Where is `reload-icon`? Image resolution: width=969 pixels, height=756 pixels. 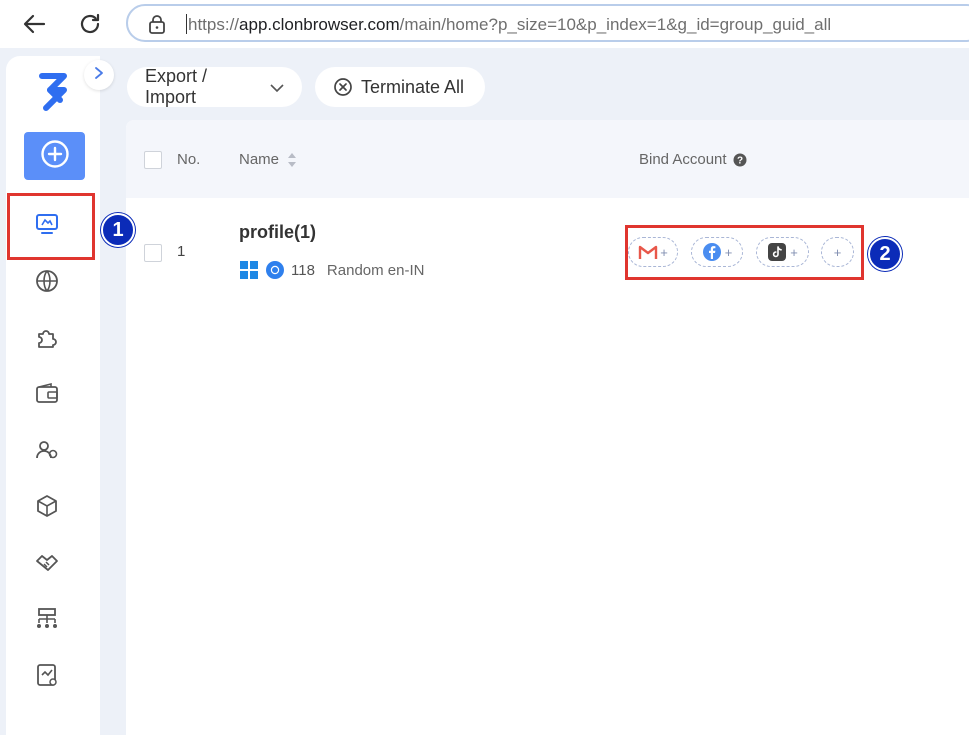
reload-icon is located at coordinates (90, 24).